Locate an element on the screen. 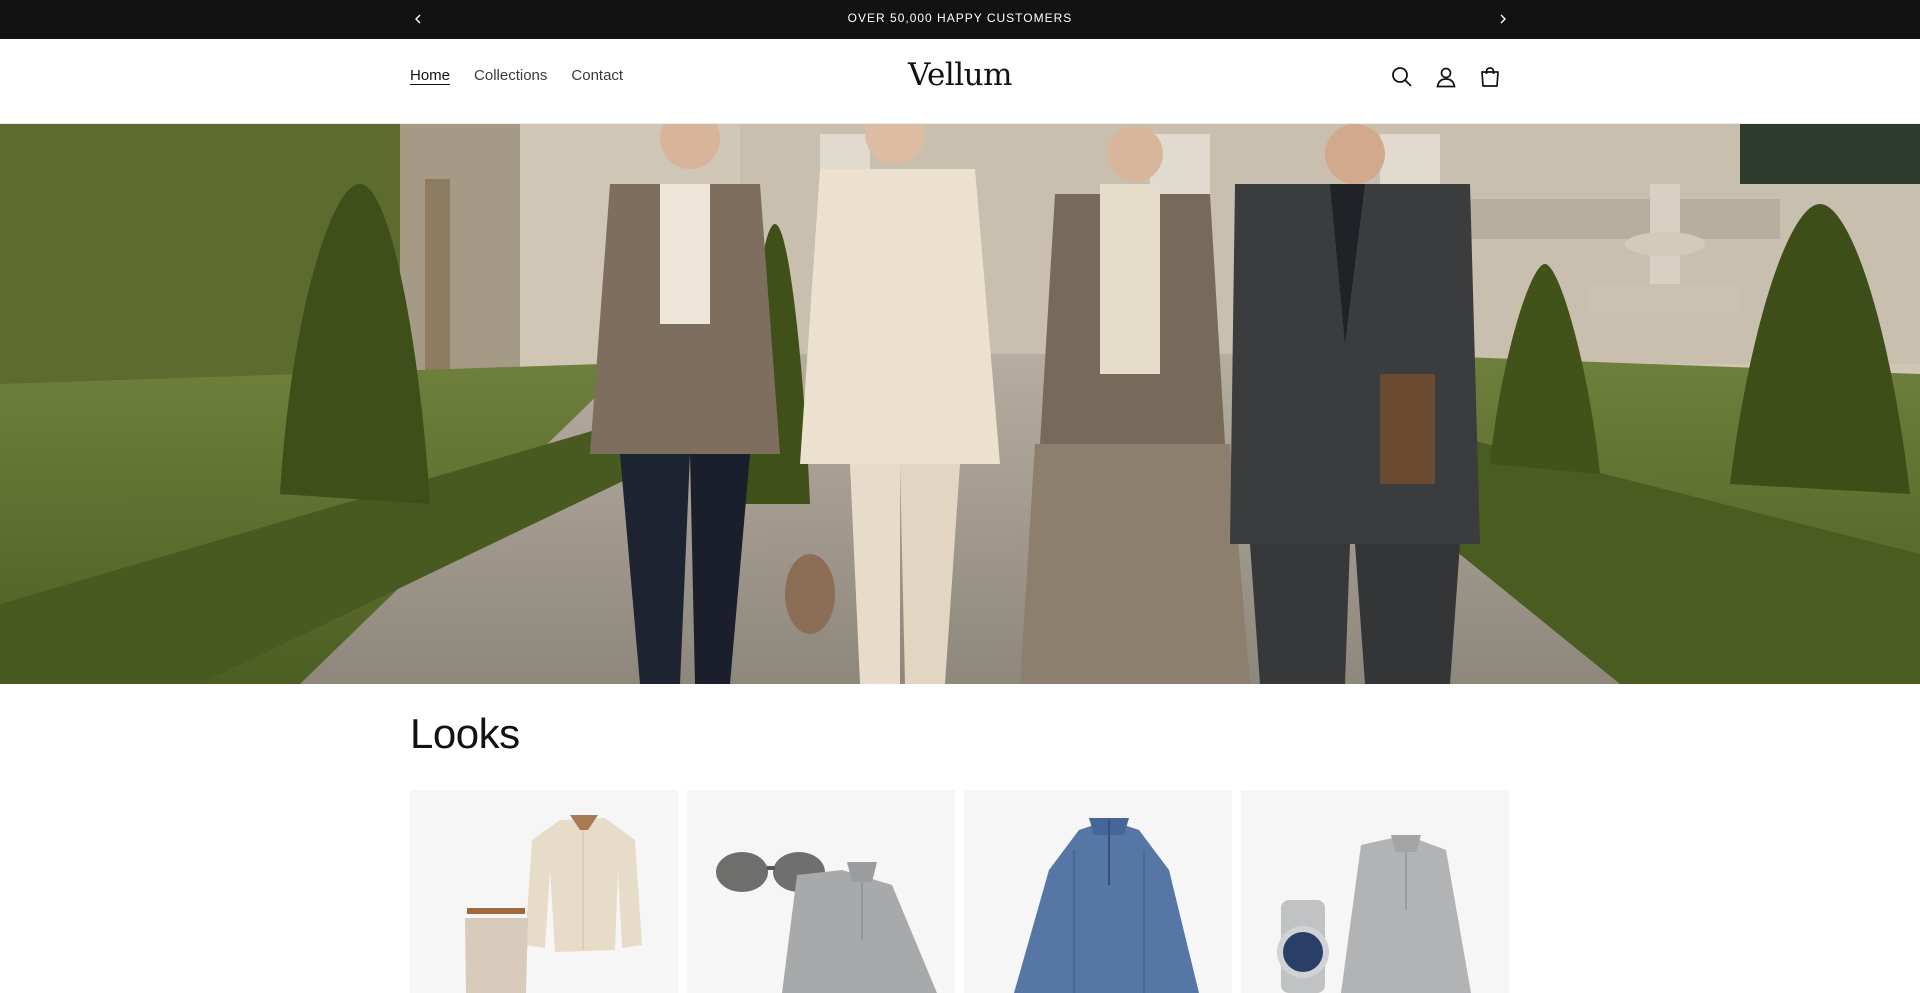 The image size is (1920, 993). blue-cable-knit-half-zip-image is located at coordinates (1098, 891).